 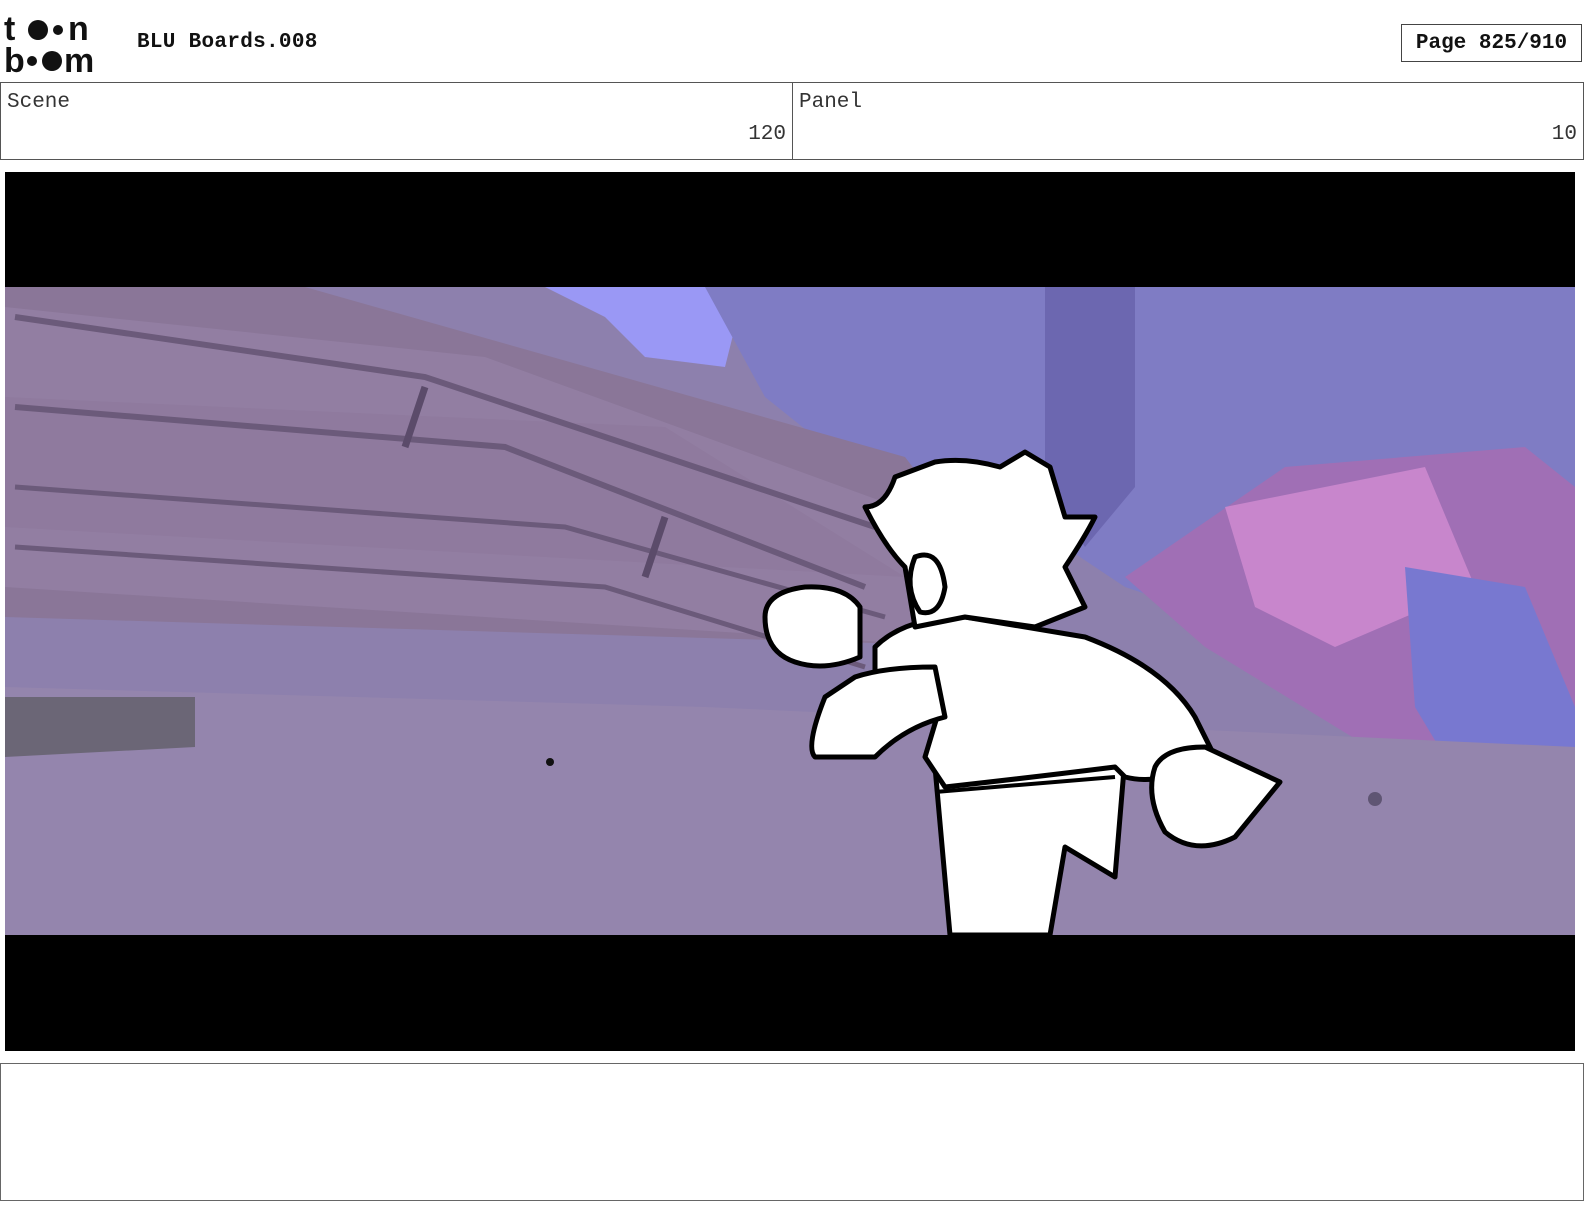 I want to click on panel-label: Panel, so click(x=831, y=102).